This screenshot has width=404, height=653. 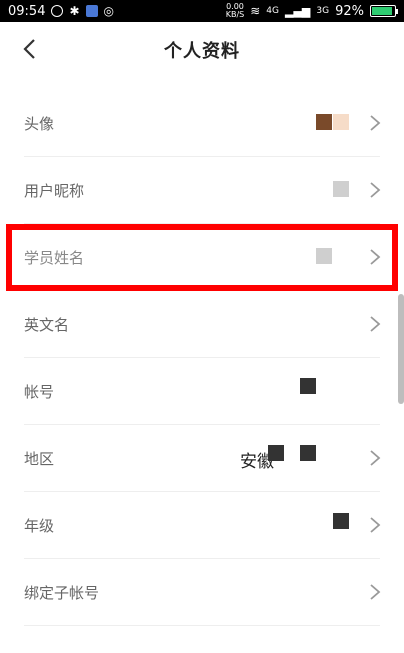 What do you see at coordinates (27, 11) in the screenshot?
I see `status-time: 09:54` at bounding box center [27, 11].